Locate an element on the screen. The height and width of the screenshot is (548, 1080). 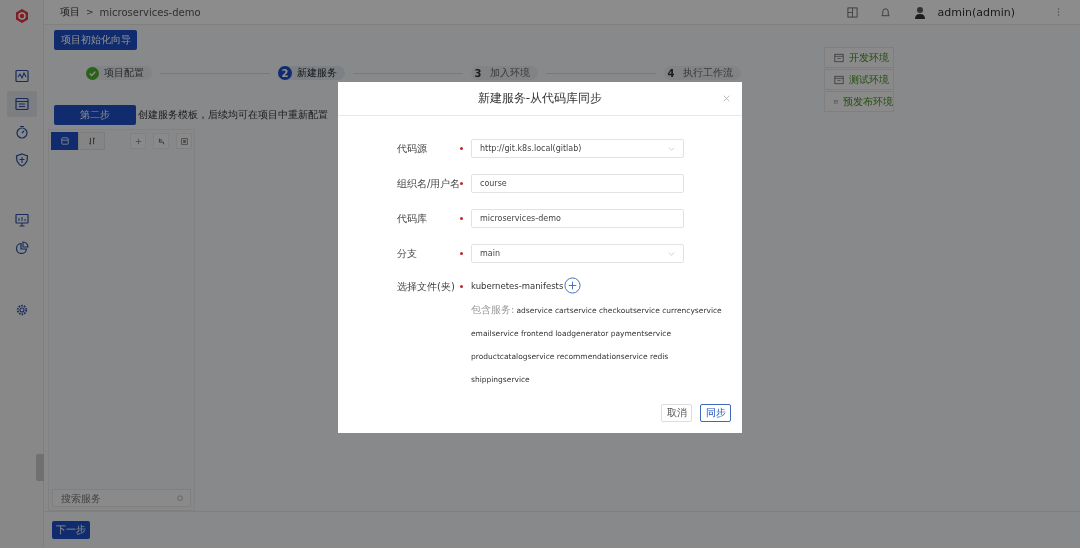
step-two-button: 第二步 is located at coordinates (95, 115).